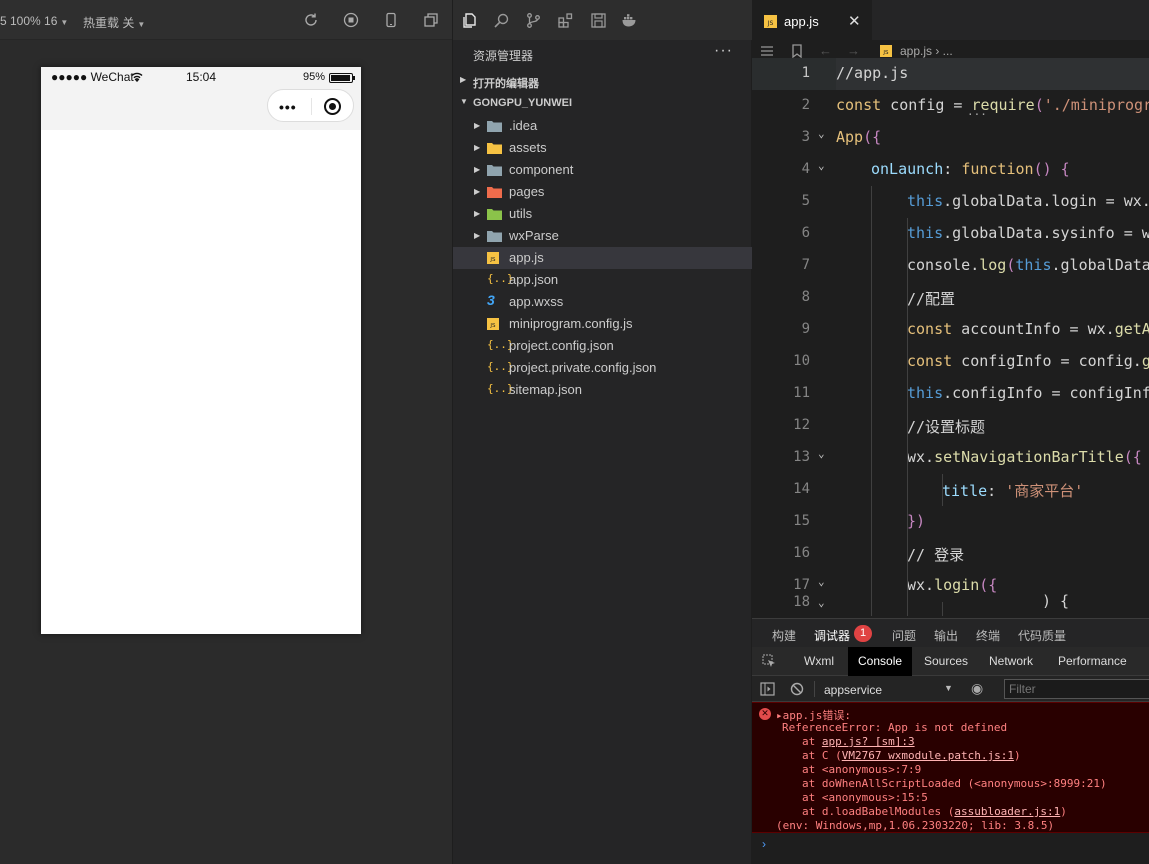  I want to click on tree-item: ▶ assets, so click(603, 148).